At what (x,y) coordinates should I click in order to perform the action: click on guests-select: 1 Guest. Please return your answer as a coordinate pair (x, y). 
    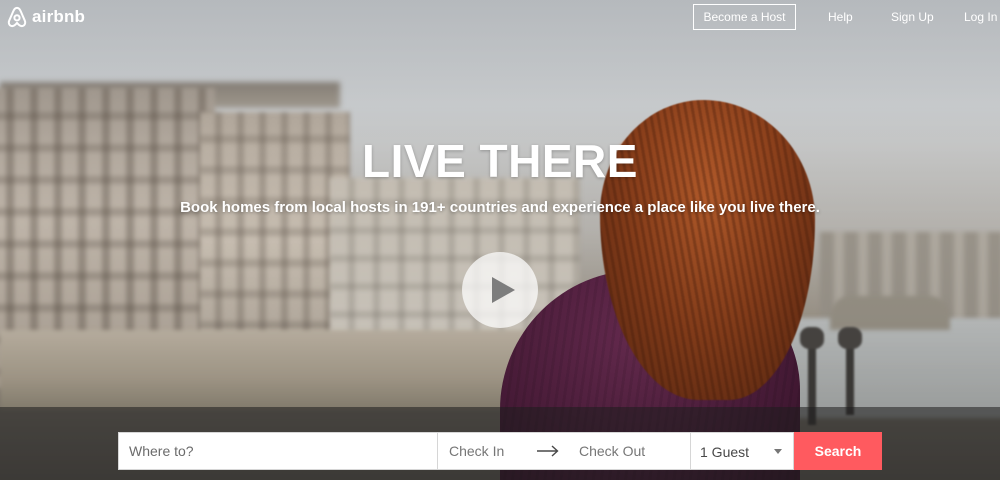
    Looking at the image, I should click on (742, 451).